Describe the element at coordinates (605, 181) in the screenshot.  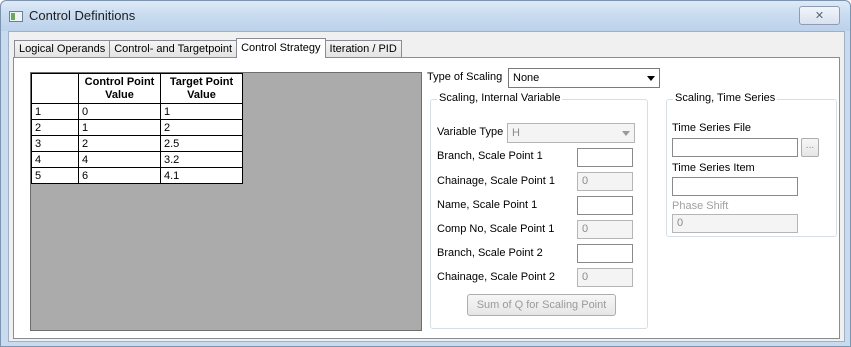
I see `chainage-scale-point-1-input: 0` at that location.